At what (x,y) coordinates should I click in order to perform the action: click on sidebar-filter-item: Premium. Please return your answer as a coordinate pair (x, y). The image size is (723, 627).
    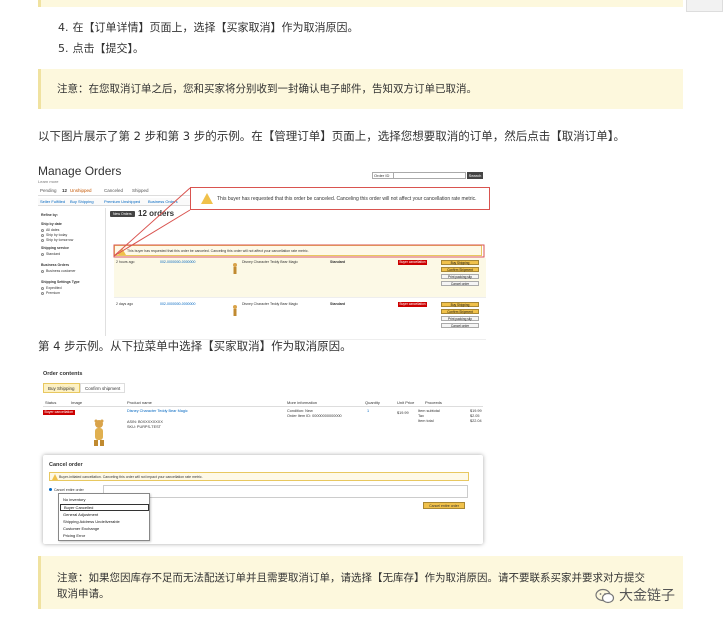
    Looking at the image, I should click on (50, 293).